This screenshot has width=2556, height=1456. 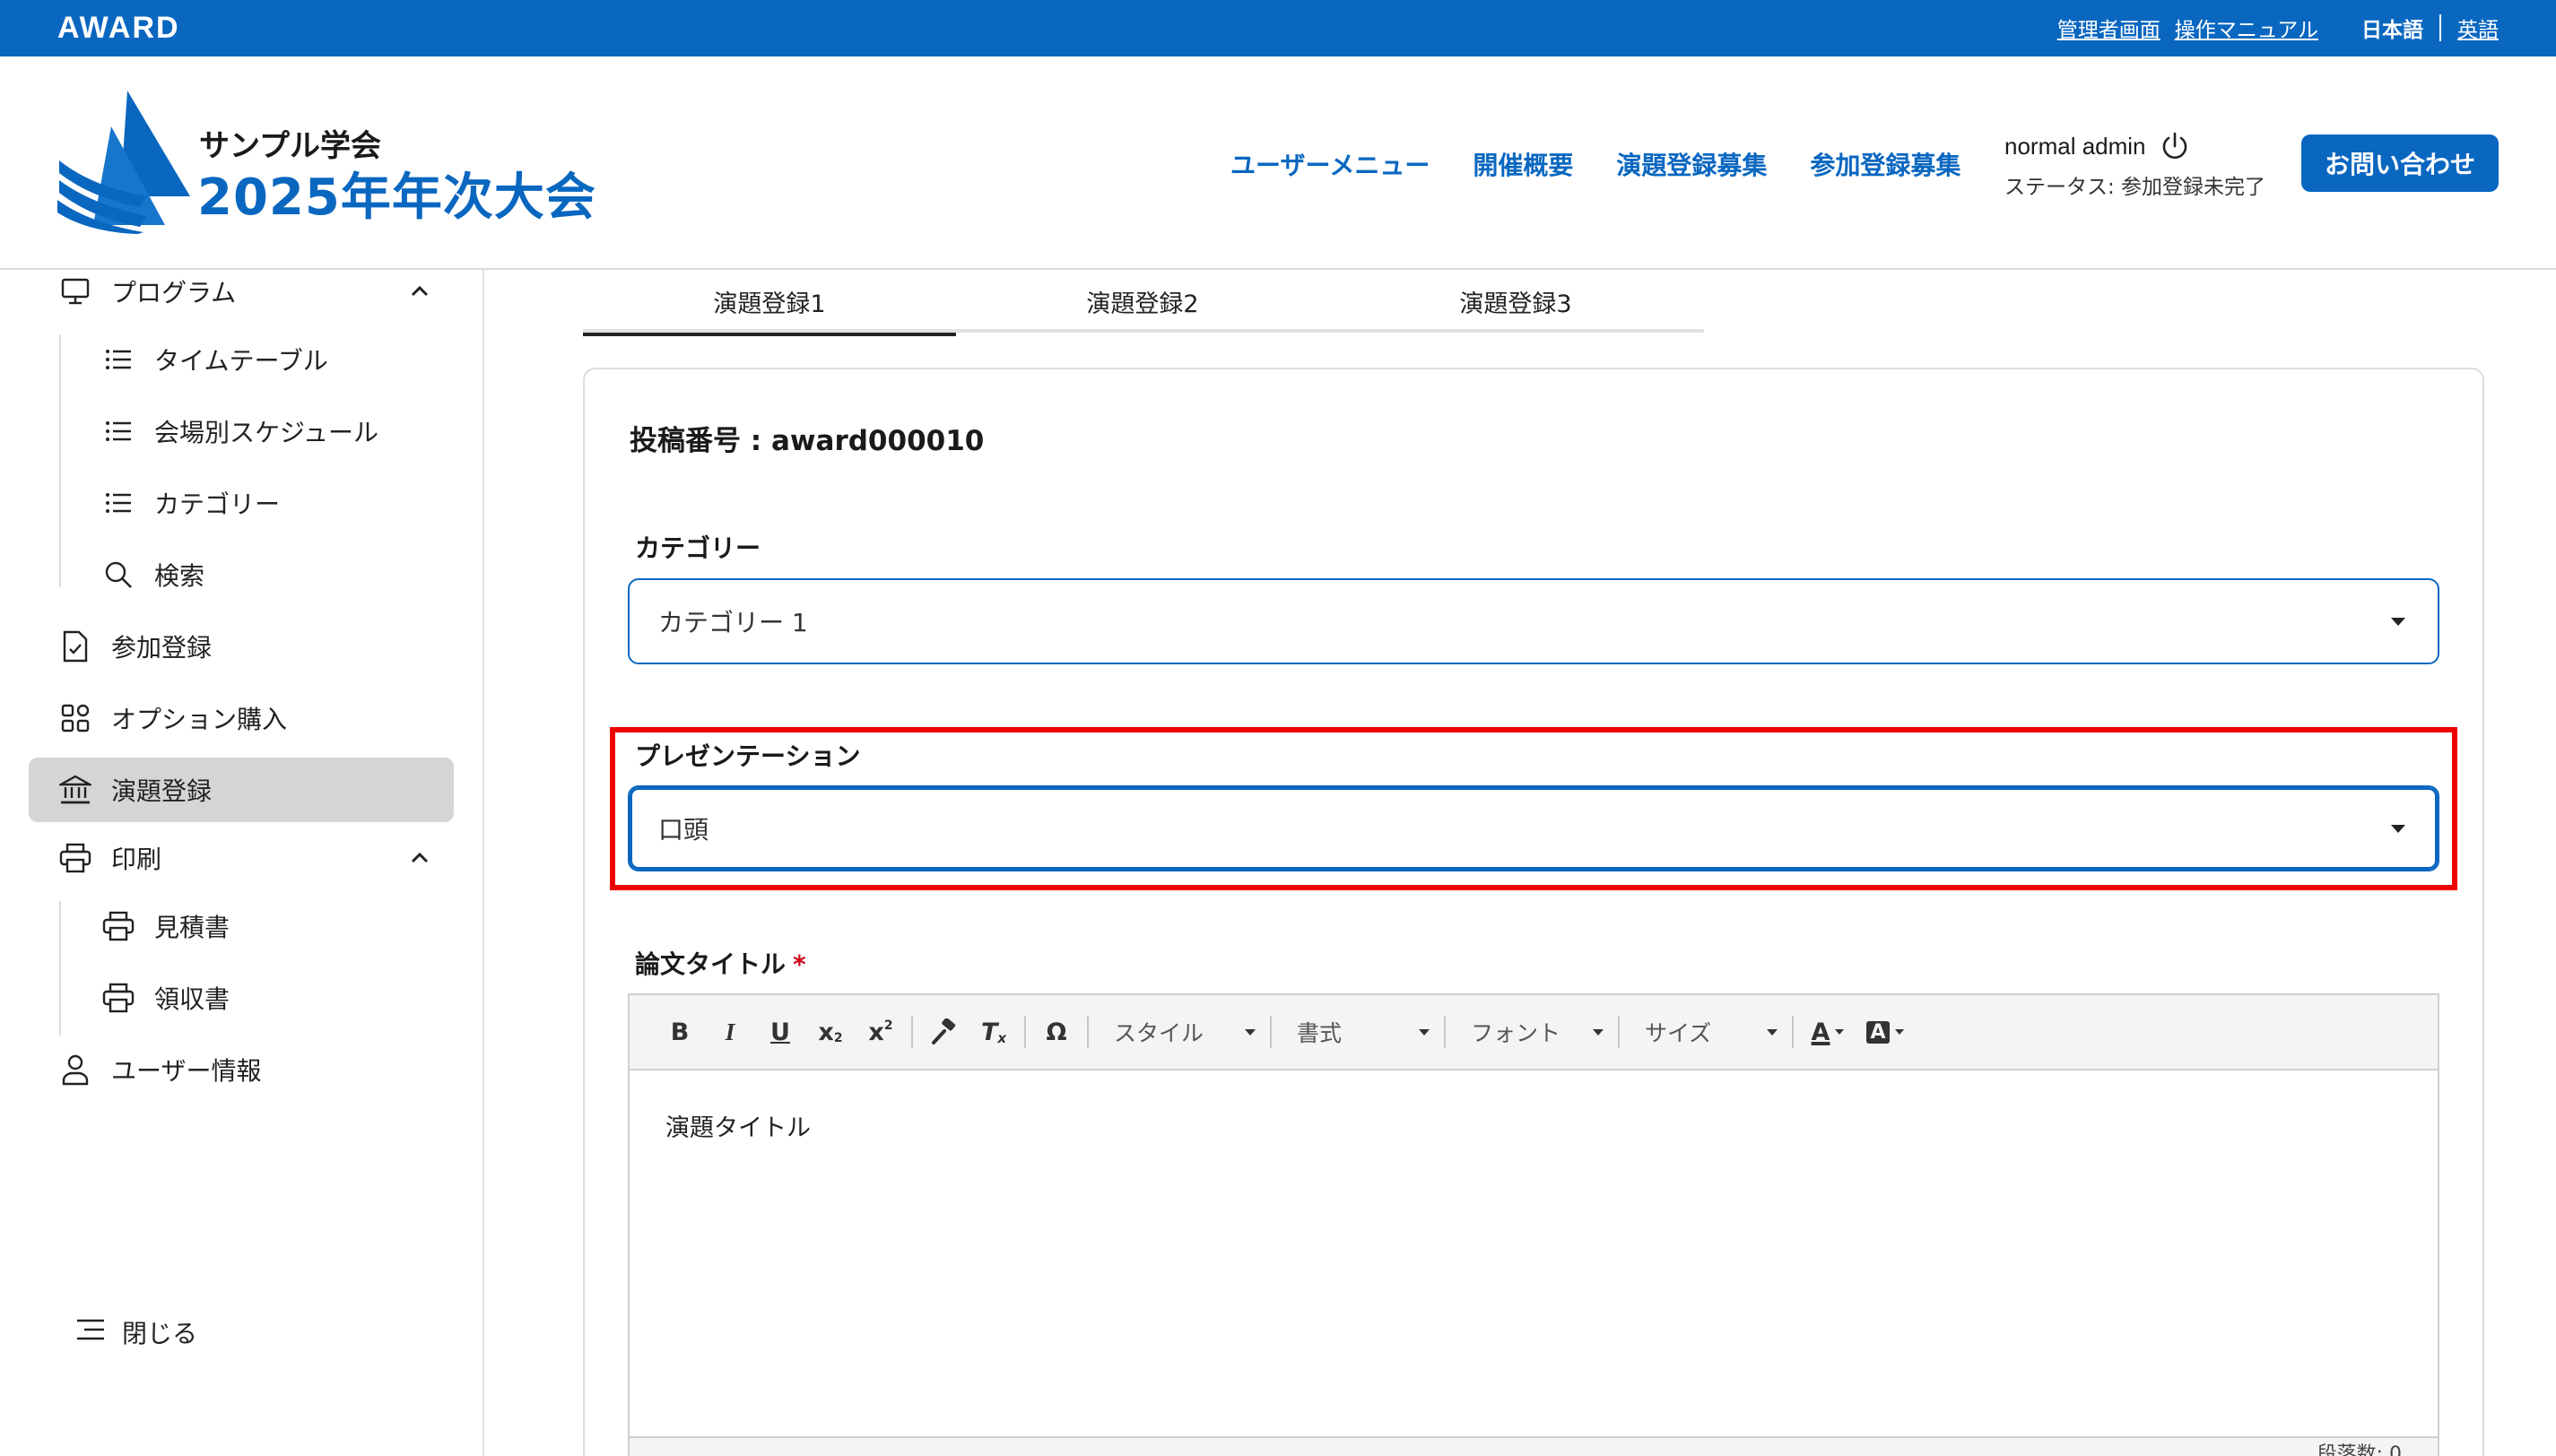 What do you see at coordinates (1691, 164) in the screenshot?
I see `nav-abstract-call: 演題登録募集` at bounding box center [1691, 164].